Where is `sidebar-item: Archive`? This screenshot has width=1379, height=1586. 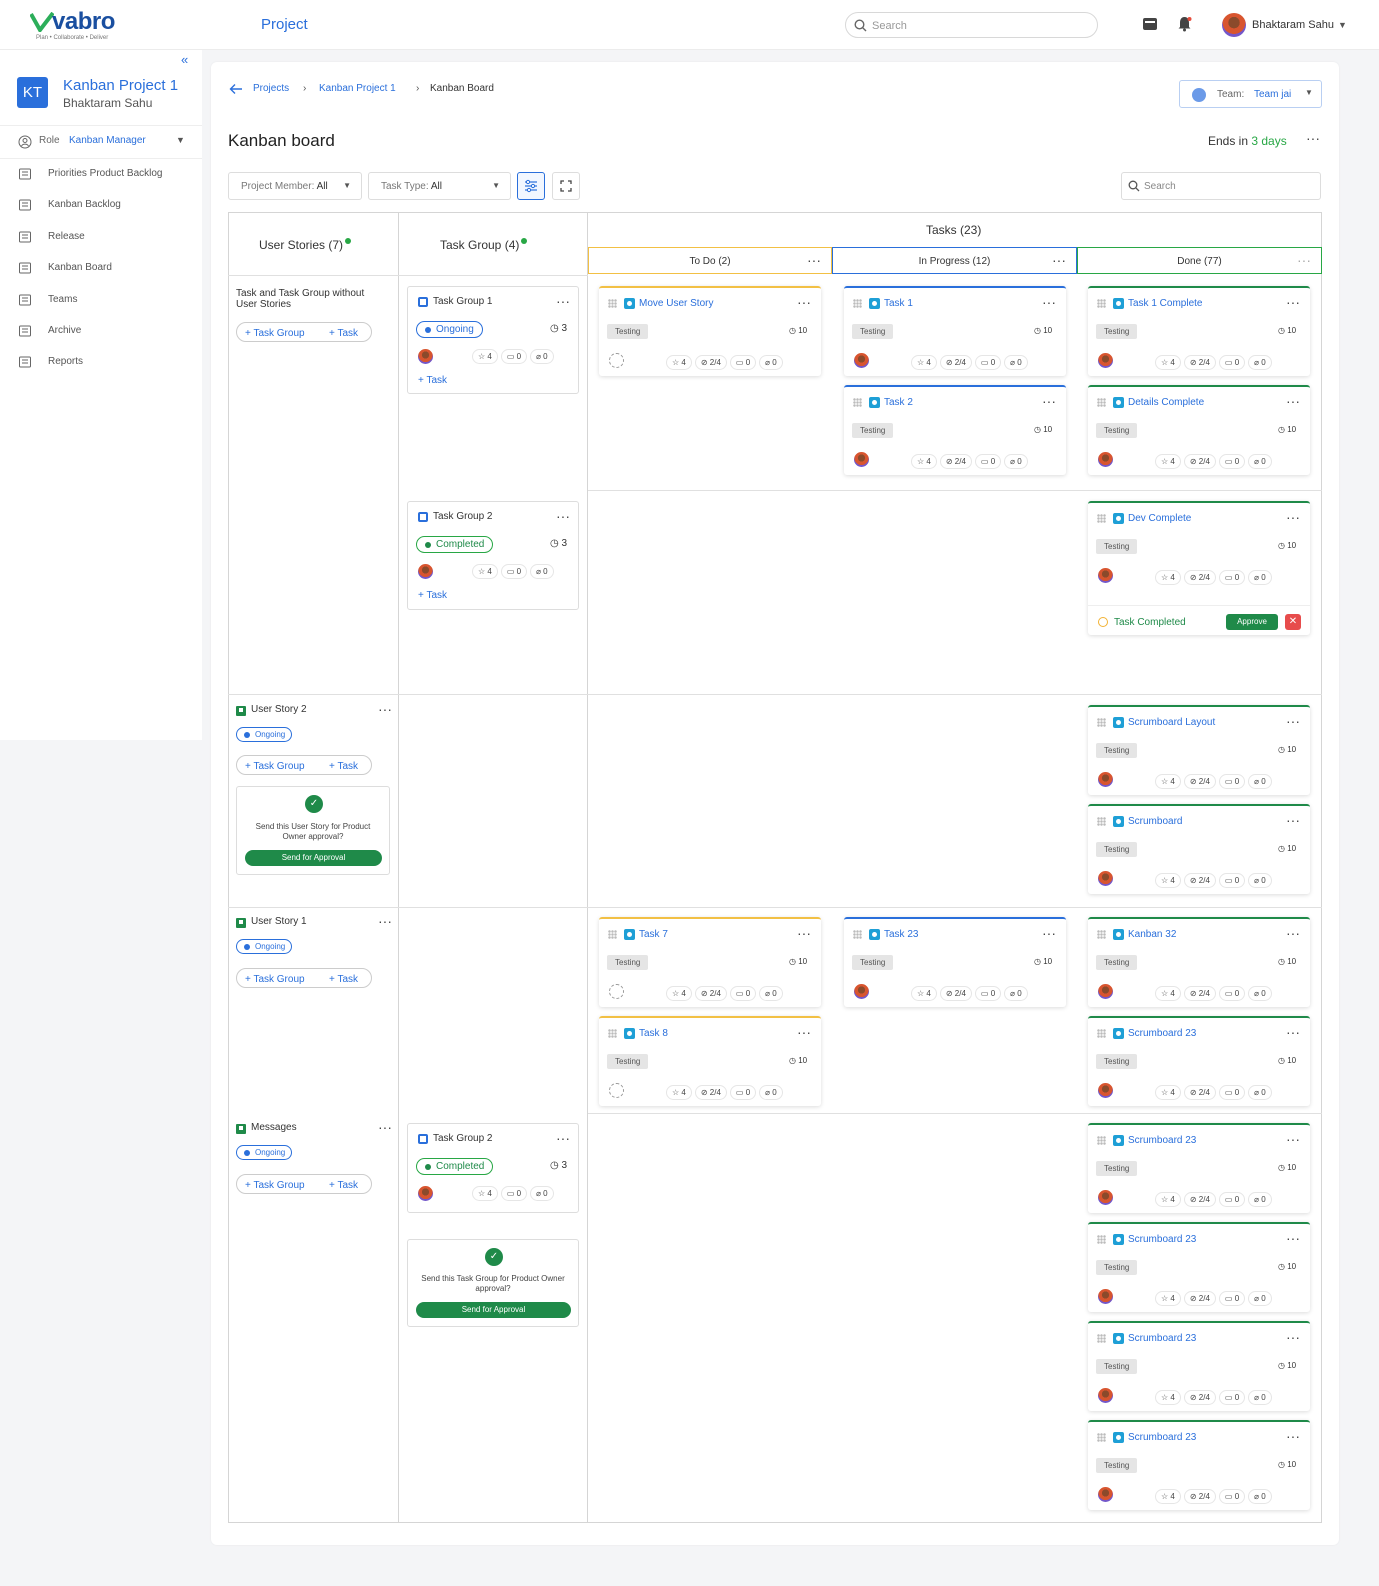 sidebar-item: Archive is located at coordinates (101, 331).